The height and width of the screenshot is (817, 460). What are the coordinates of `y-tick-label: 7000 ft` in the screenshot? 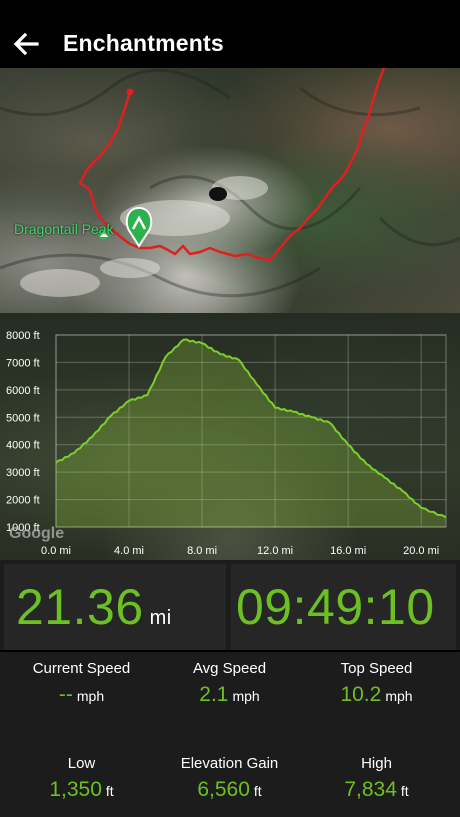 It's located at (23, 363).